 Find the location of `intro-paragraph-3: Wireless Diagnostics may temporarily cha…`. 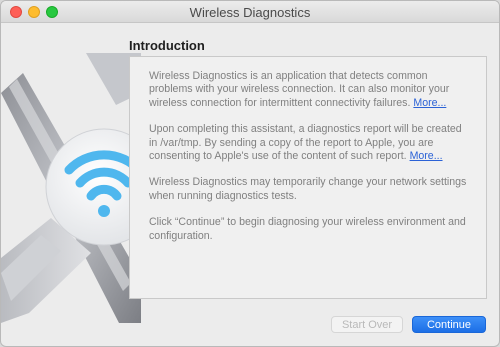

intro-paragraph-3: Wireless Diagnostics may temporarily cha… is located at coordinates (308, 189).